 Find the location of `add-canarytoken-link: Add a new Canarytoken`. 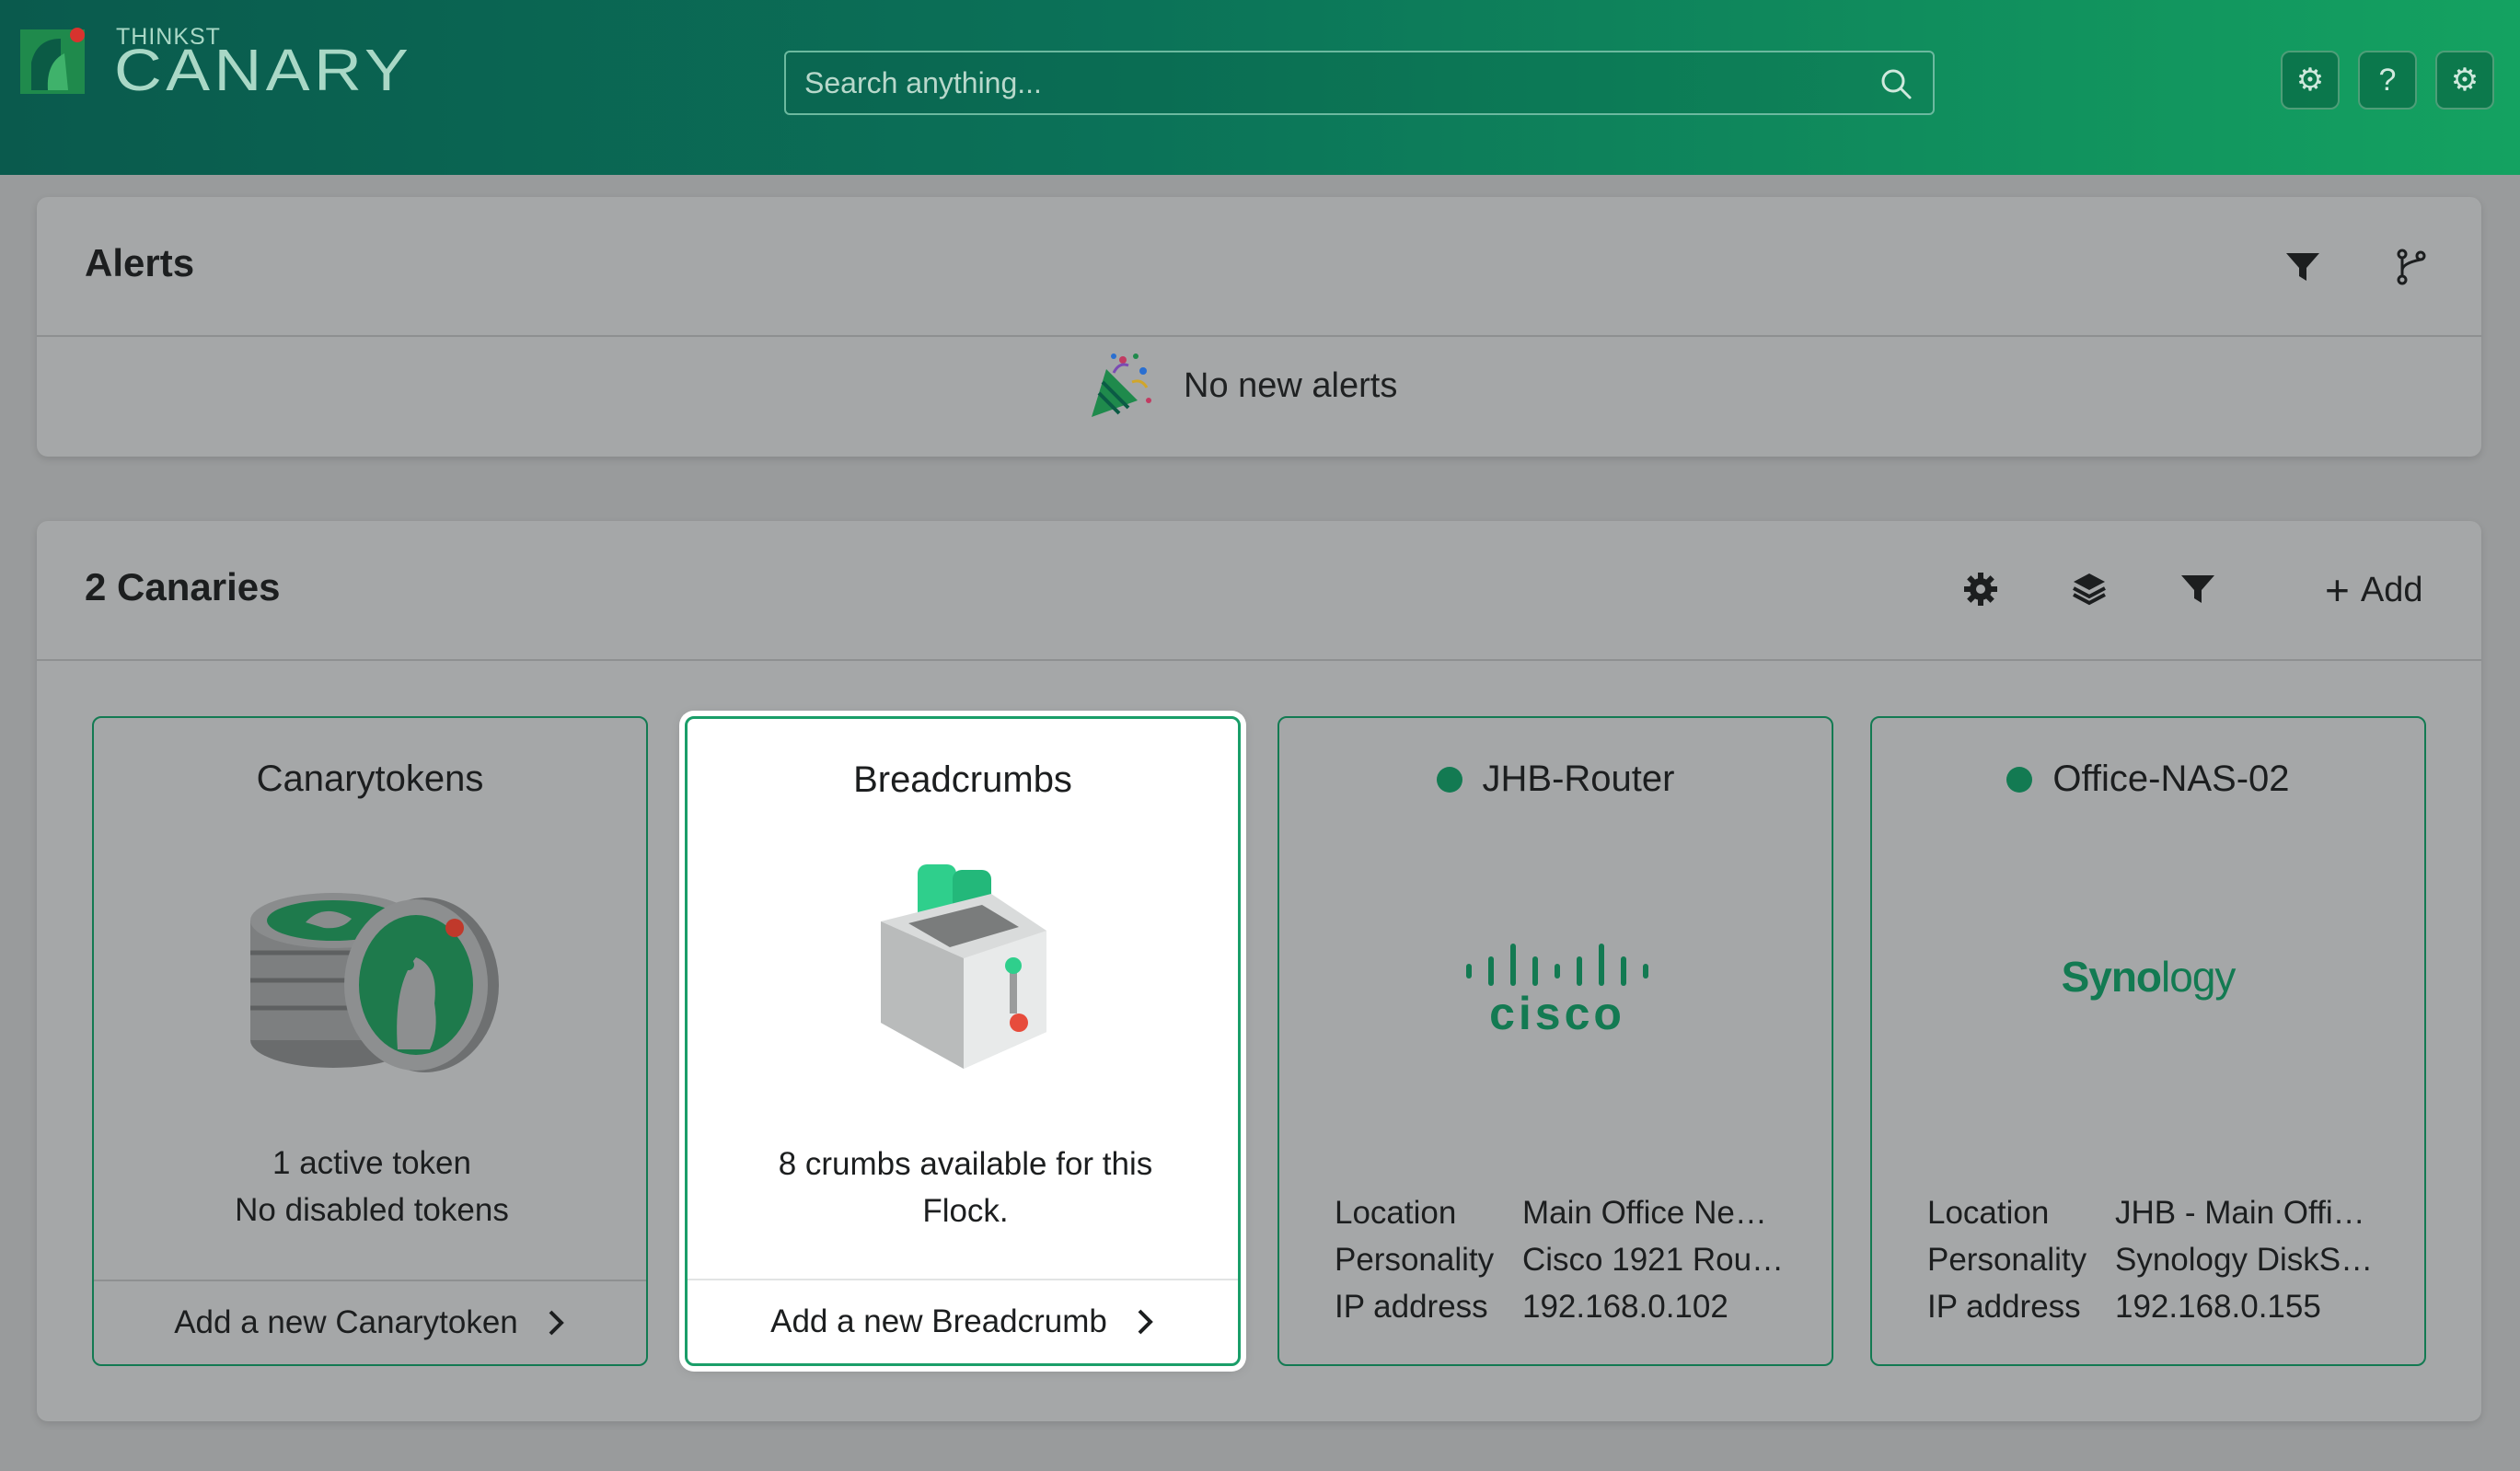

add-canarytoken-link: Add a new Canarytoken is located at coordinates (370, 1322).